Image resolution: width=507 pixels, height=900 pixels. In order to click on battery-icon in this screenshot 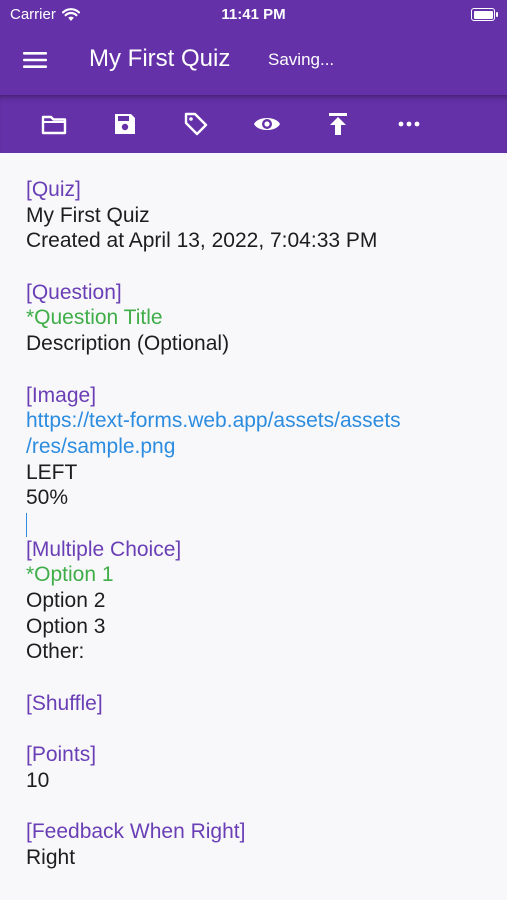, I will do `click(484, 14)`.